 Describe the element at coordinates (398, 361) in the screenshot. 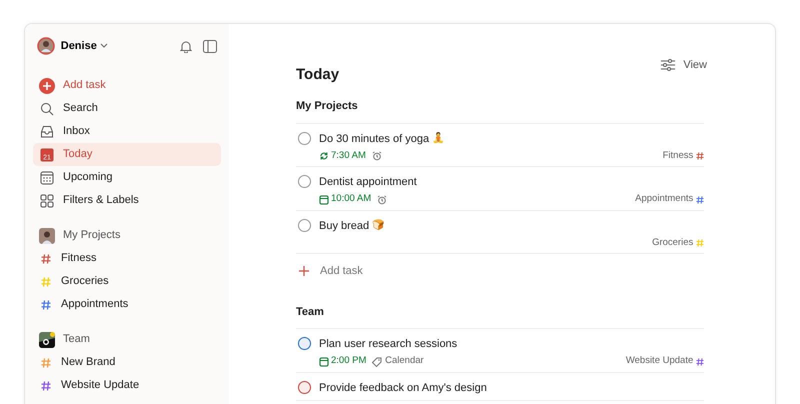

I see `task-label: Calendar` at that location.